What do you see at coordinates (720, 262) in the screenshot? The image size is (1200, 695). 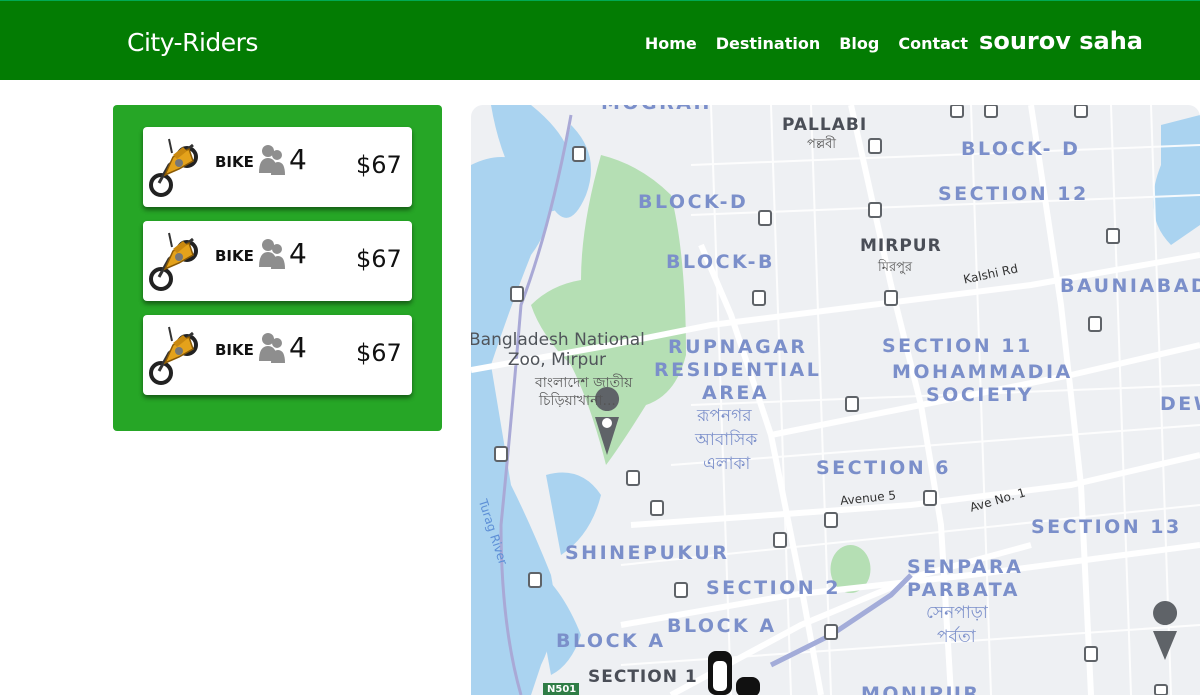 I see `map-label: BLOCK-B` at bounding box center [720, 262].